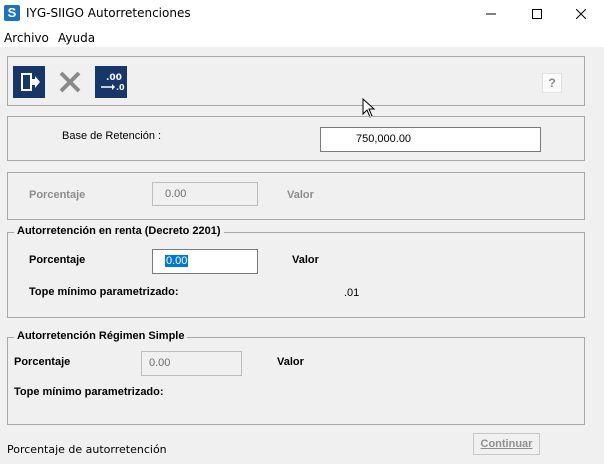  What do you see at coordinates (369, 108) in the screenshot?
I see `mouse-cursor-icon` at bounding box center [369, 108].